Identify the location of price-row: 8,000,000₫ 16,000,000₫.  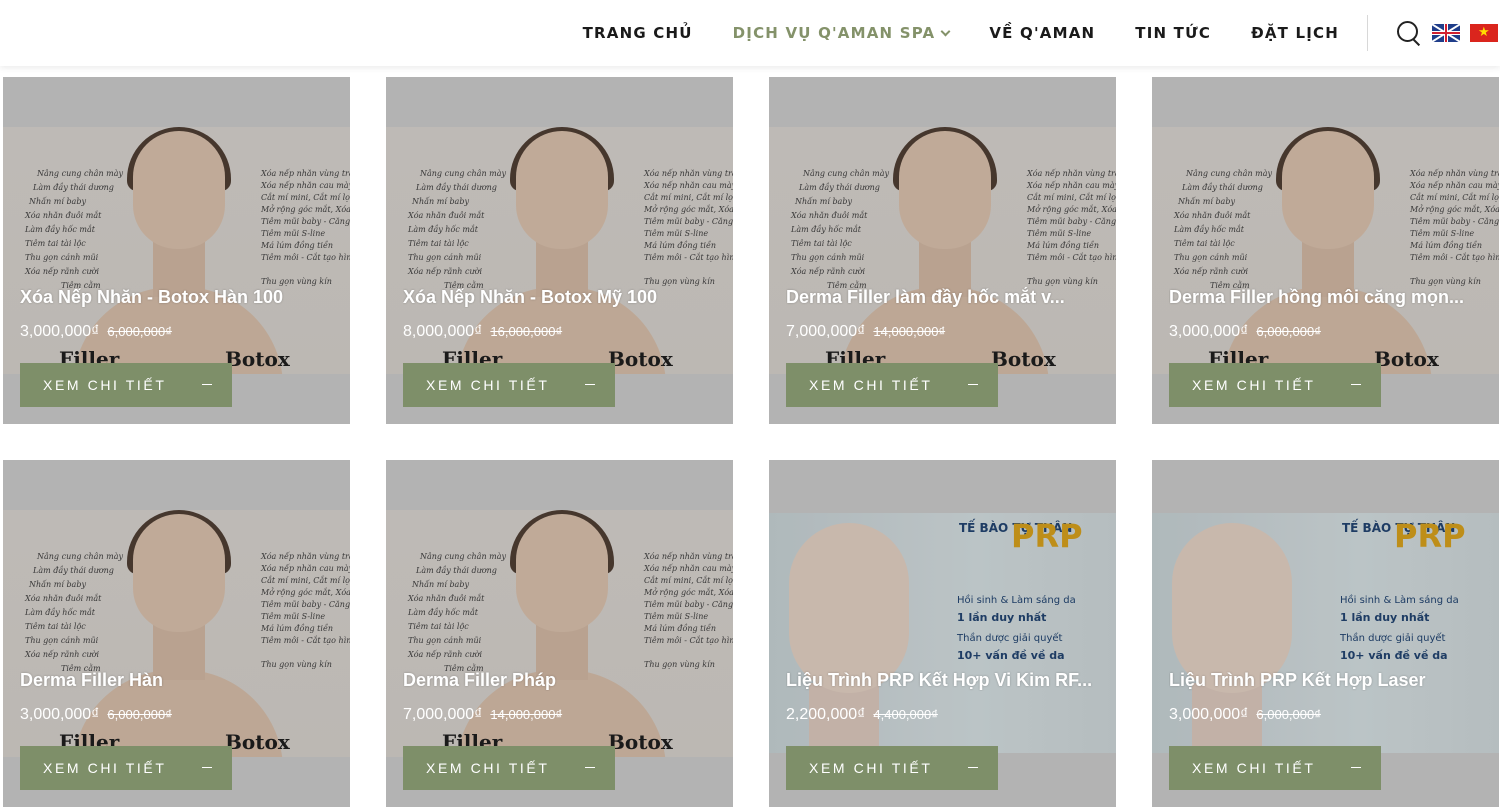
(482, 332).